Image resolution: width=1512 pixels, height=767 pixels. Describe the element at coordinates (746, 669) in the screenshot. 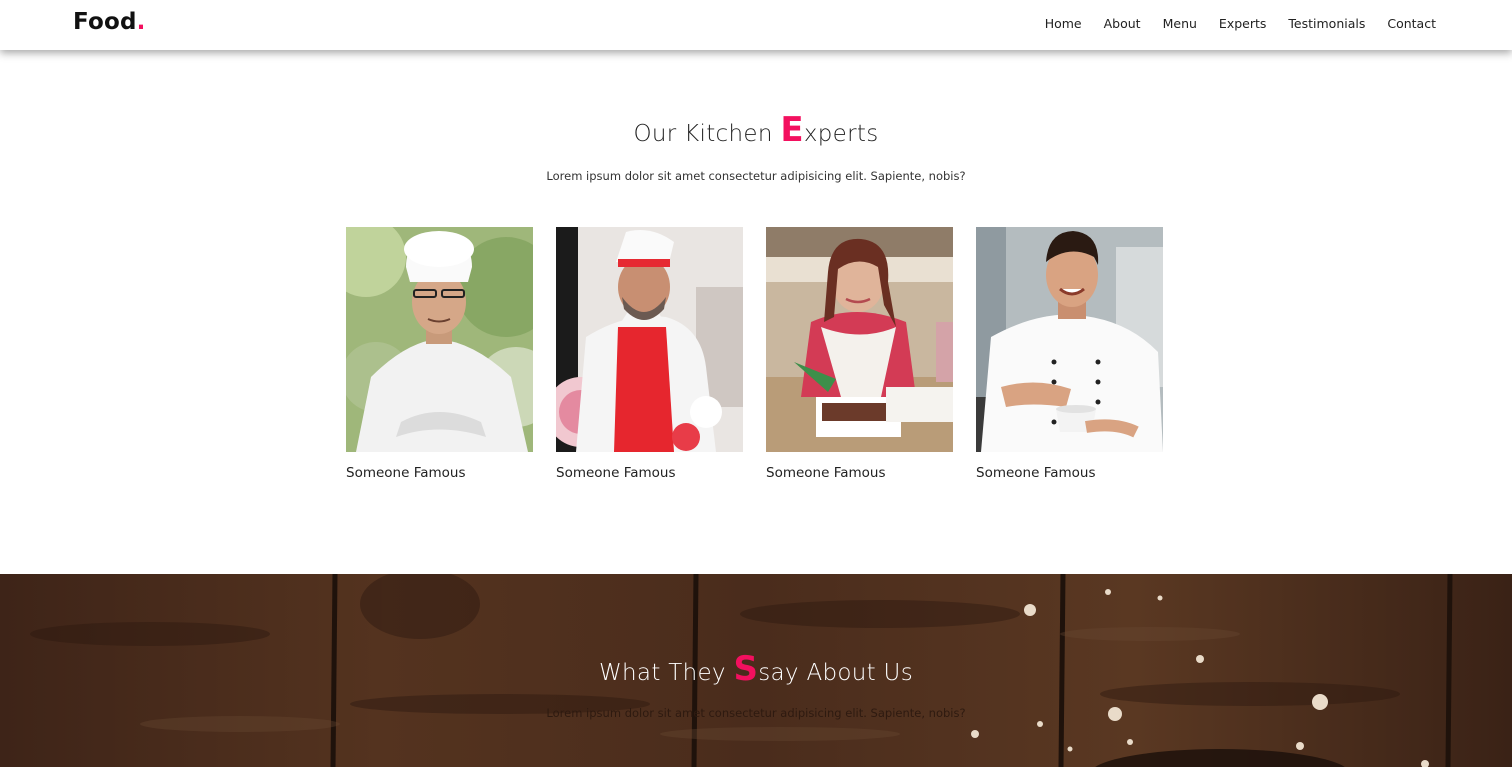

I see `testimonials-title-accent: S` at that location.